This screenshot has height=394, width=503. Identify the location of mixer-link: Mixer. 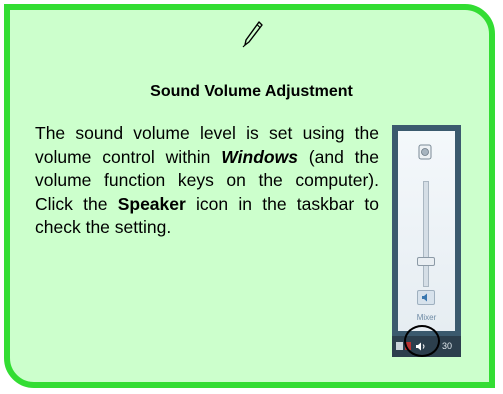
(426, 317).